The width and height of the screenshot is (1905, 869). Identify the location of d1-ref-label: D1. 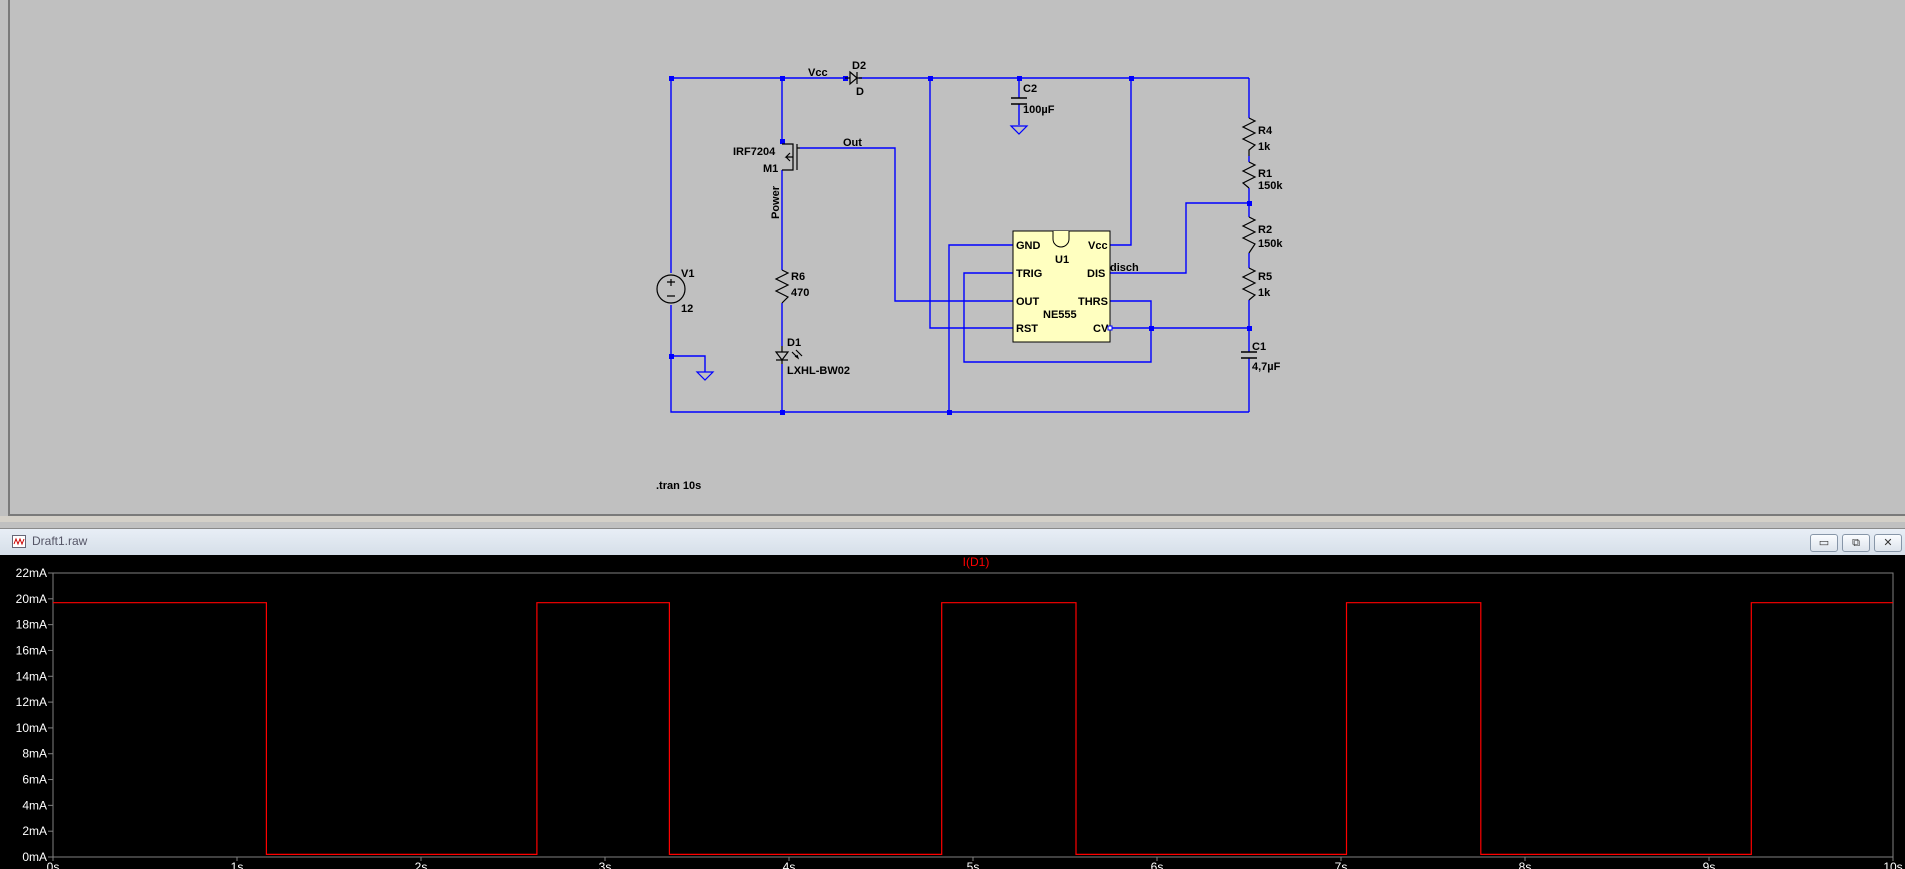
(794, 343).